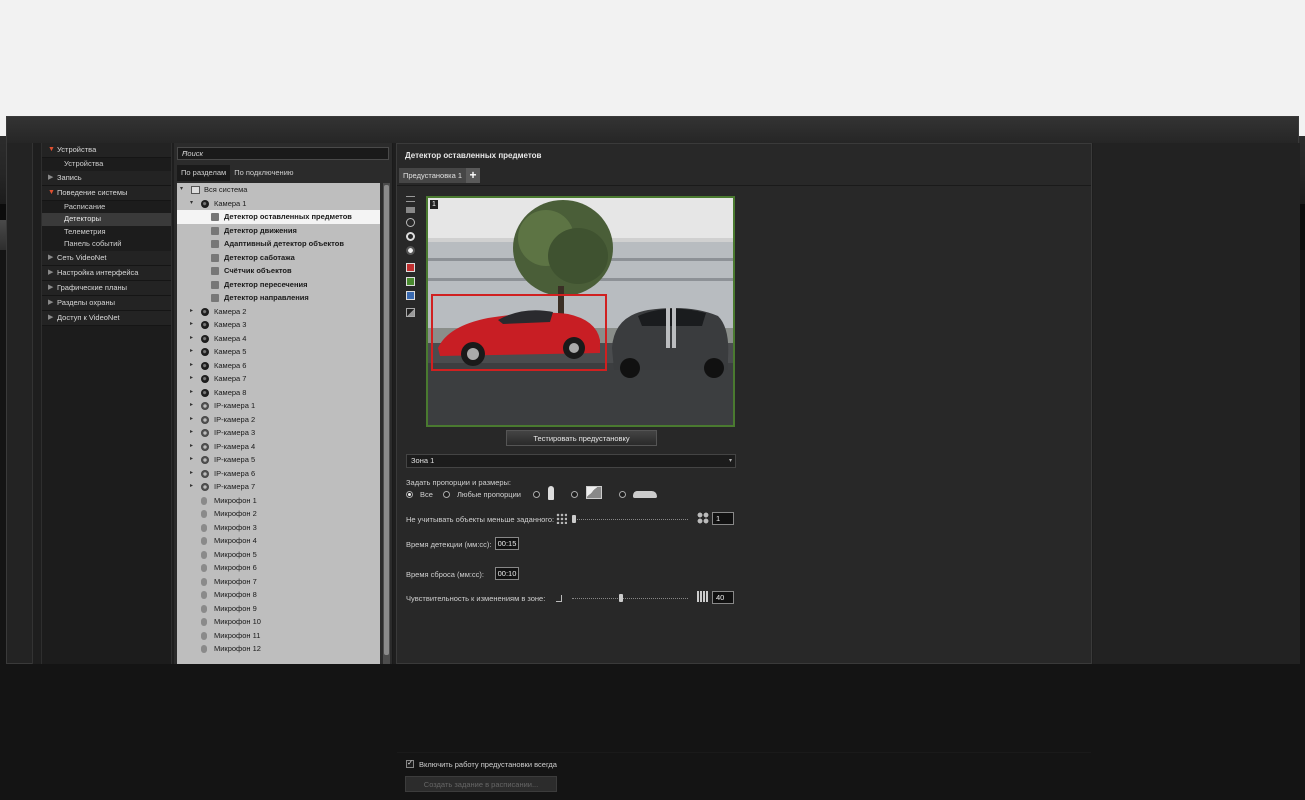 This screenshot has width=1305, height=800. I want to click on nav-item: Устройства, so click(106, 164).